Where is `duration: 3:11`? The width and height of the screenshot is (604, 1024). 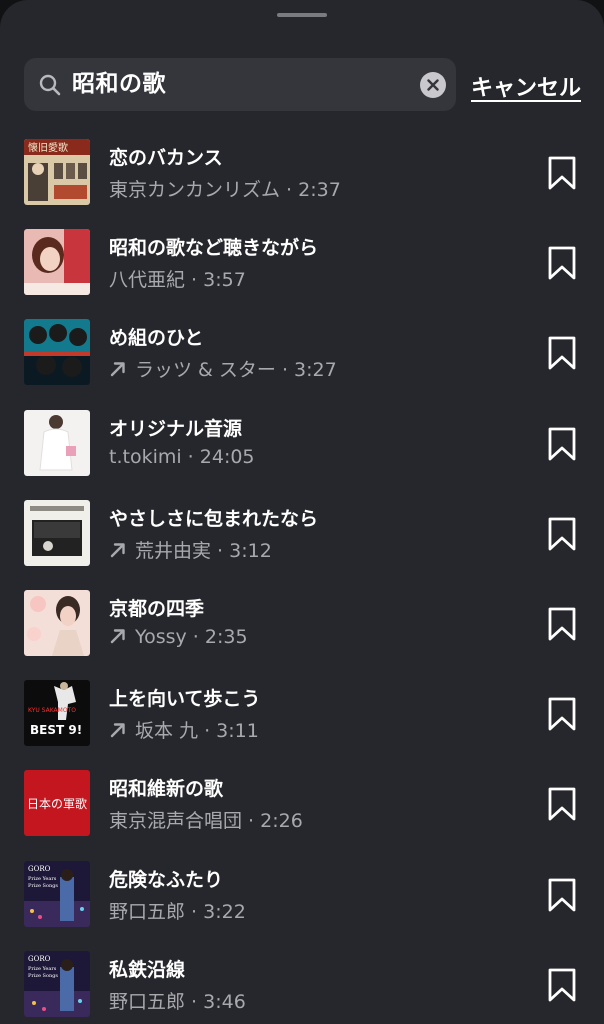 duration: 3:11 is located at coordinates (237, 731).